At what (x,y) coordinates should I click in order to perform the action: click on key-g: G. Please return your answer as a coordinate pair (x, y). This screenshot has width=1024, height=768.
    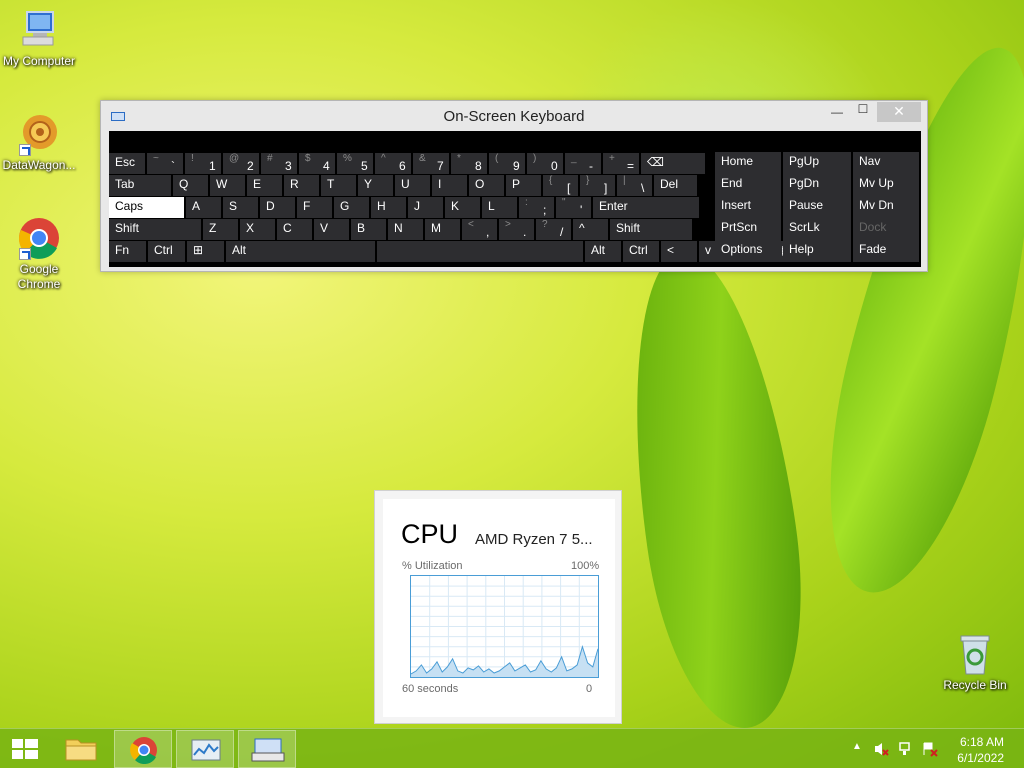
    Looking at the image, I should click on (351, 207).